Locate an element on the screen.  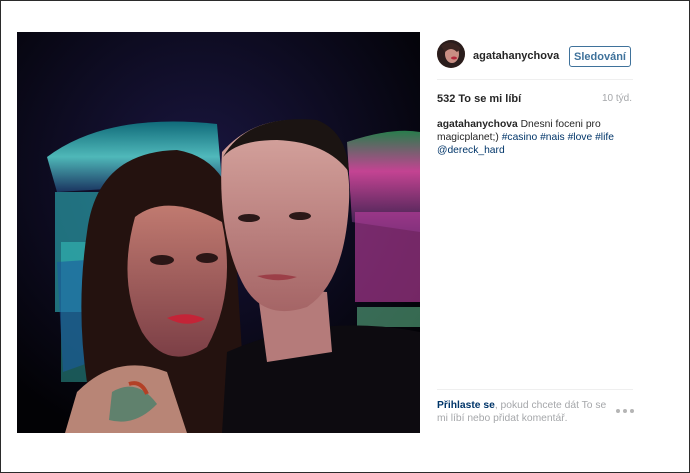
hashtag-link: #casino is located at coordinates (520, 137).